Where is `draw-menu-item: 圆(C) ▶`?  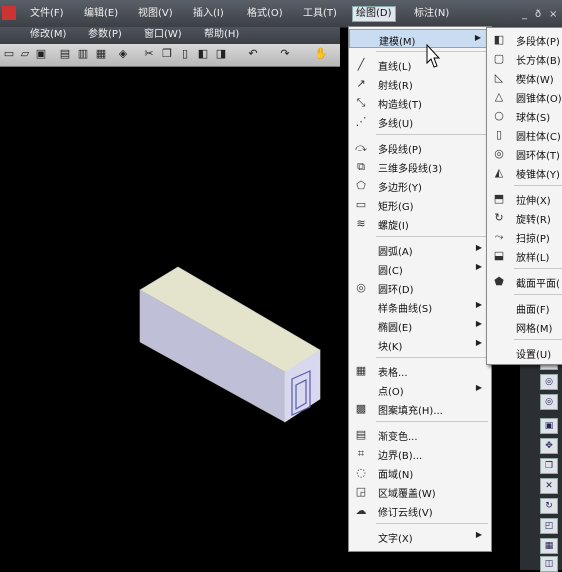
draw-menu-item: 圆(C) ▶ is located at coordinates (420, 268).